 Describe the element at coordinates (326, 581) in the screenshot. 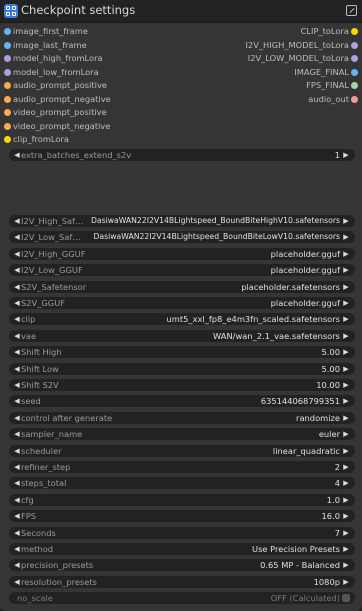

I see `widget-value: 1080p` at that location.